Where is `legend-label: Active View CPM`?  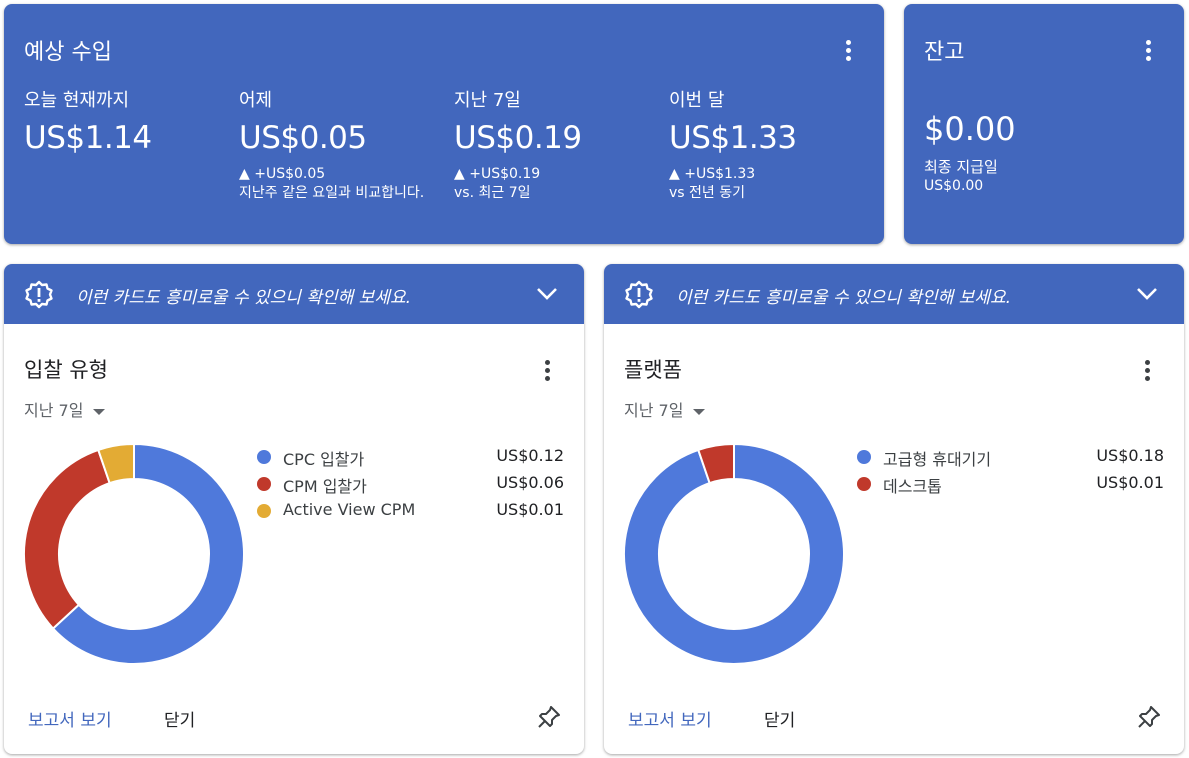
legend-label: Active View CPM is located at coordinates (349, 509).